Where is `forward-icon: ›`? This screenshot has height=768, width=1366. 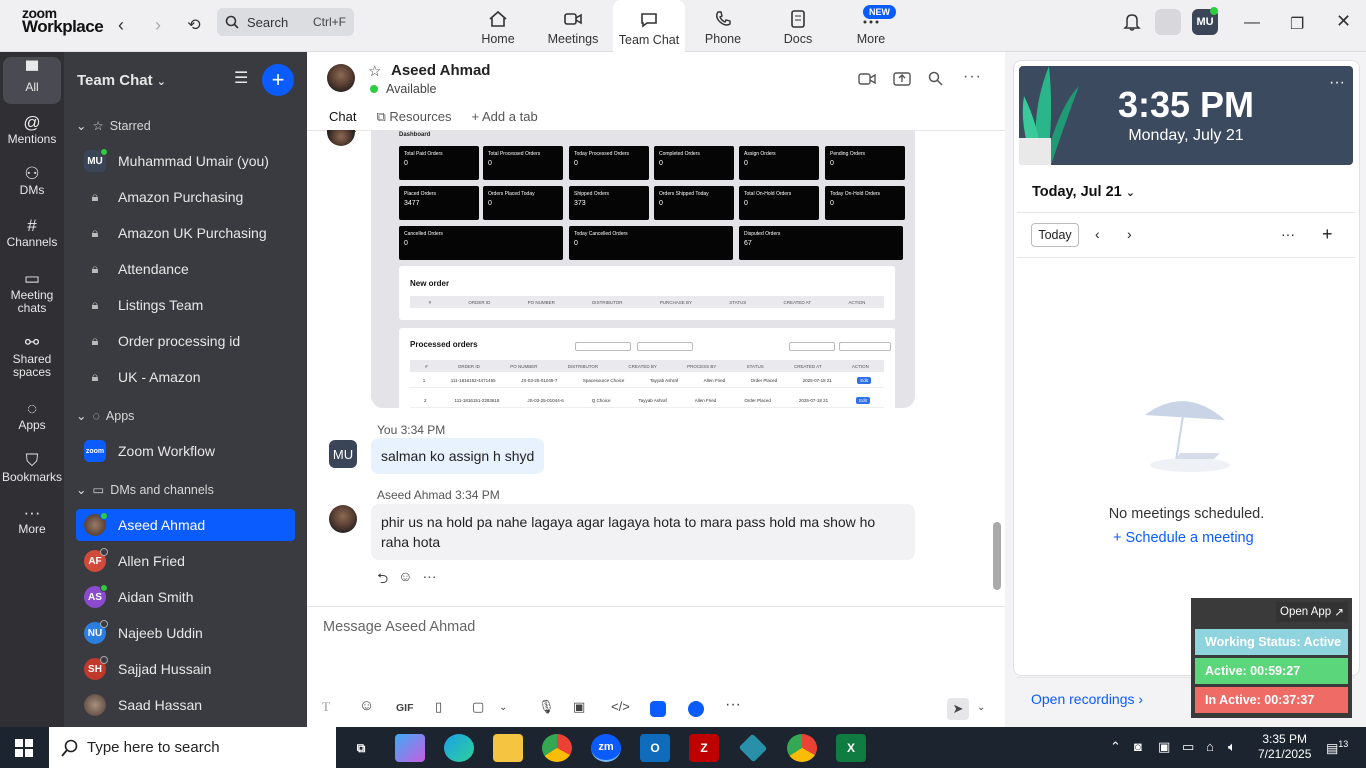
forward-icon: › is located at coordinates (158, 25).